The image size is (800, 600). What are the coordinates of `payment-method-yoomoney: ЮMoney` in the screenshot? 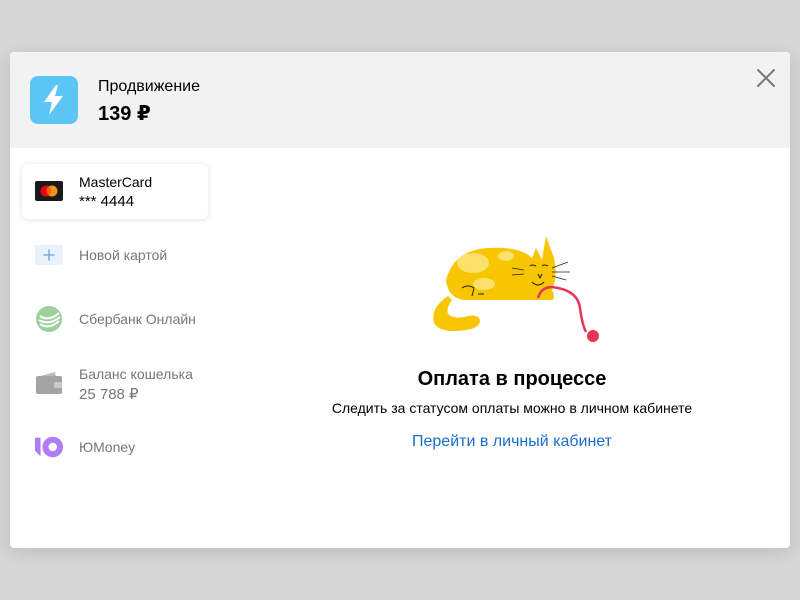 It's located at (115, 447).